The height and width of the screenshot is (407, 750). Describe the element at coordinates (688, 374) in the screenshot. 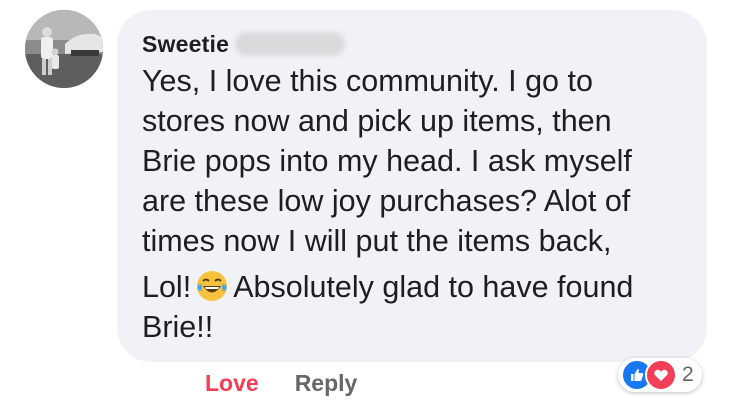

I see `reaction-count: 2` at that location.